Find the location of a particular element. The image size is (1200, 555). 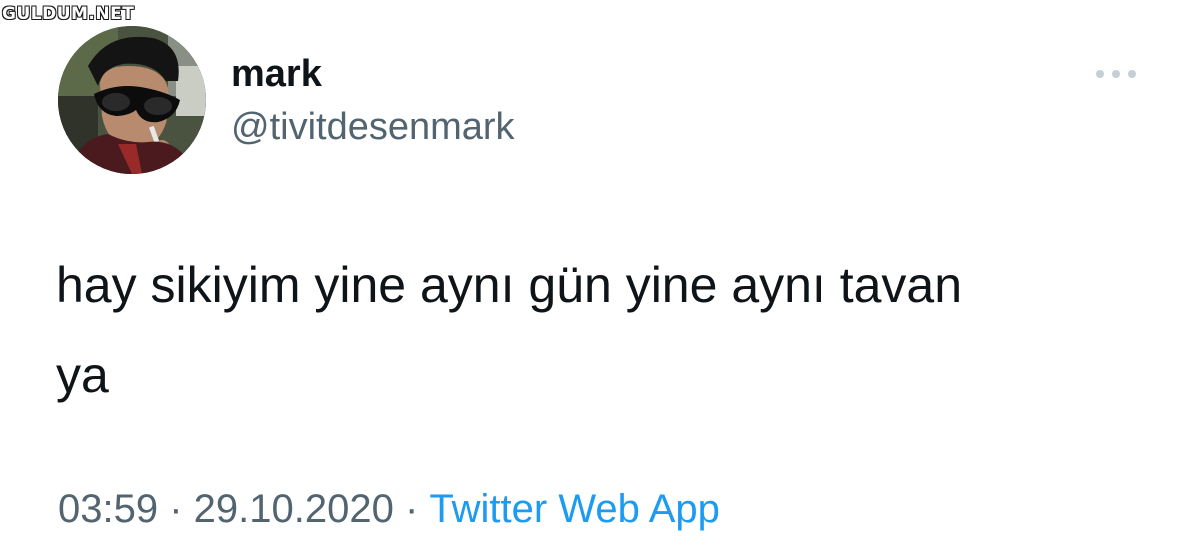

author-display-name: mark is located at coordinates (276, 74).